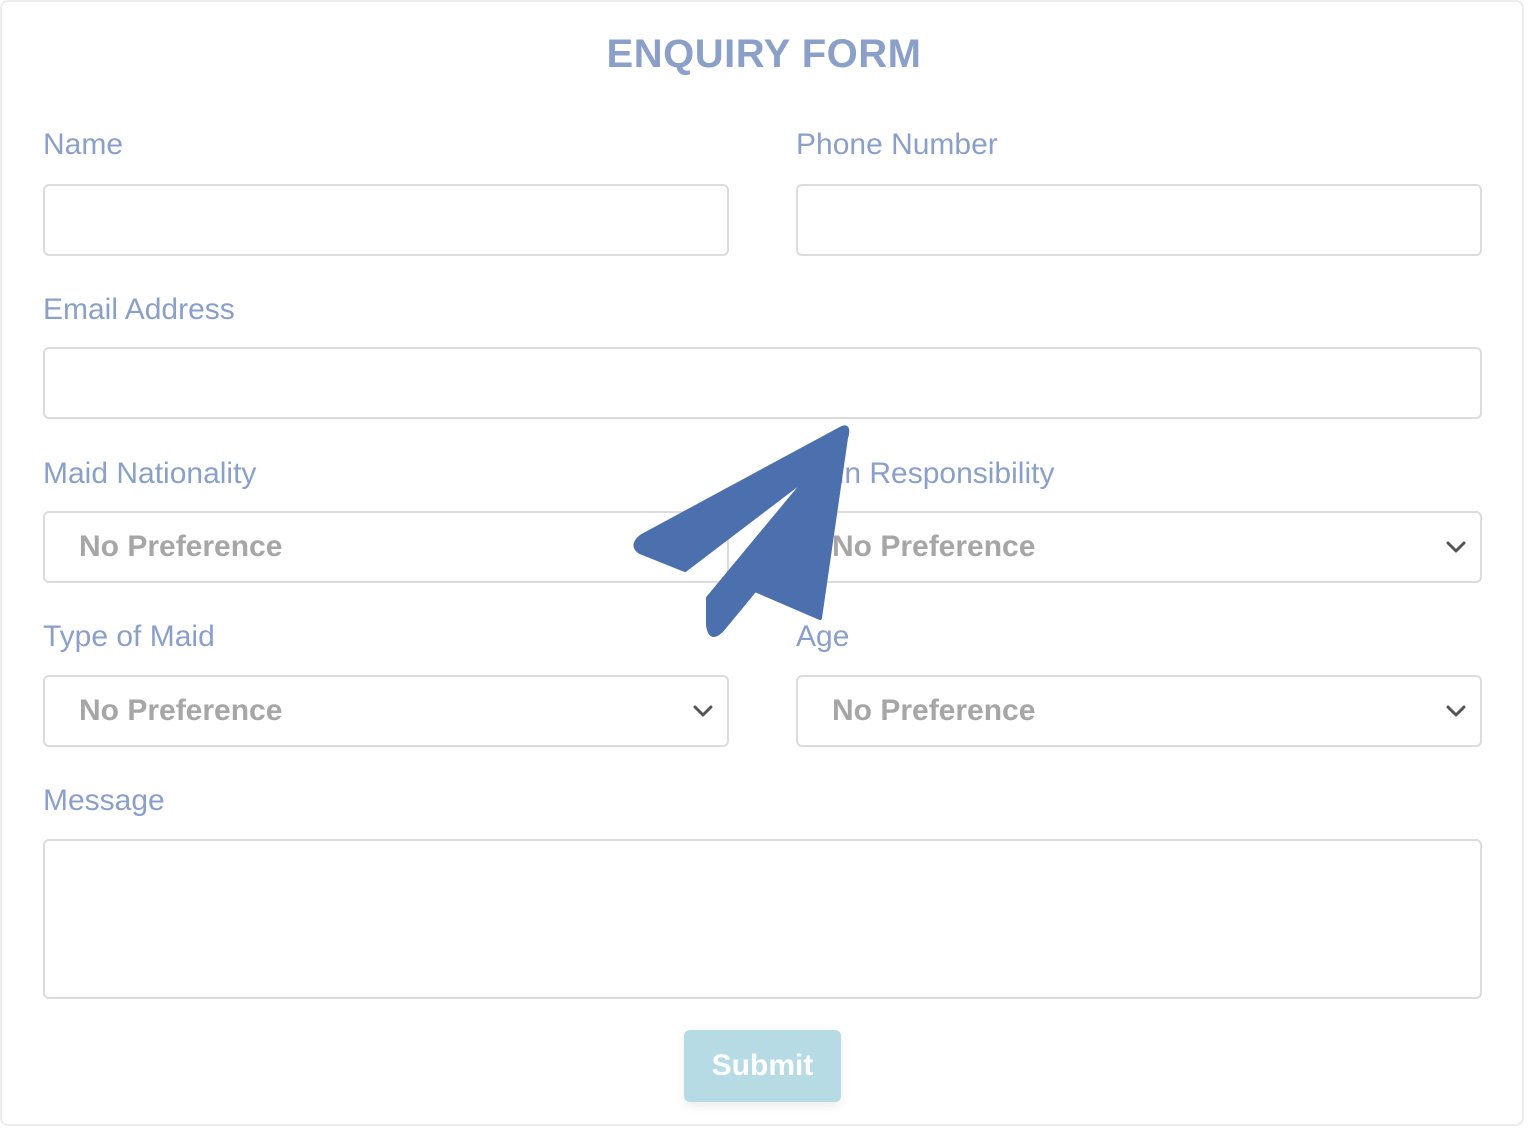 The width and height of the screenshot is (1528, 1128). I want to click on age-select: No Preference, so click(1139, 711).